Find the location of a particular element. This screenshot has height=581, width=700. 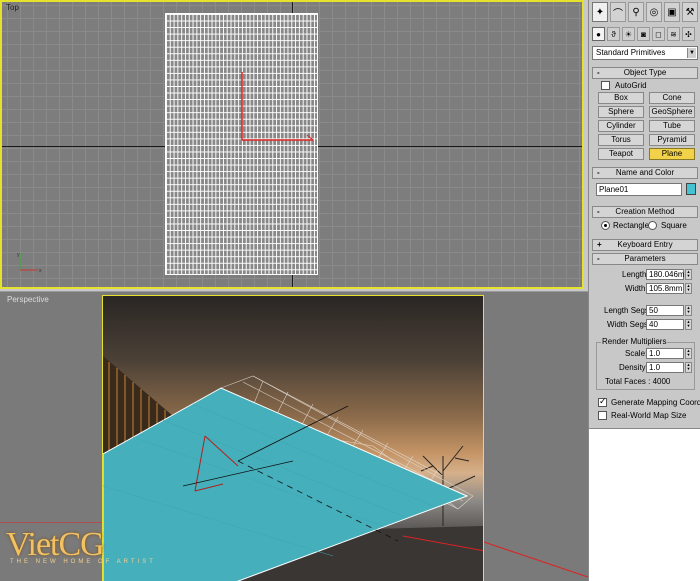

plane-button: Plane is located at coordinates (672, 154).